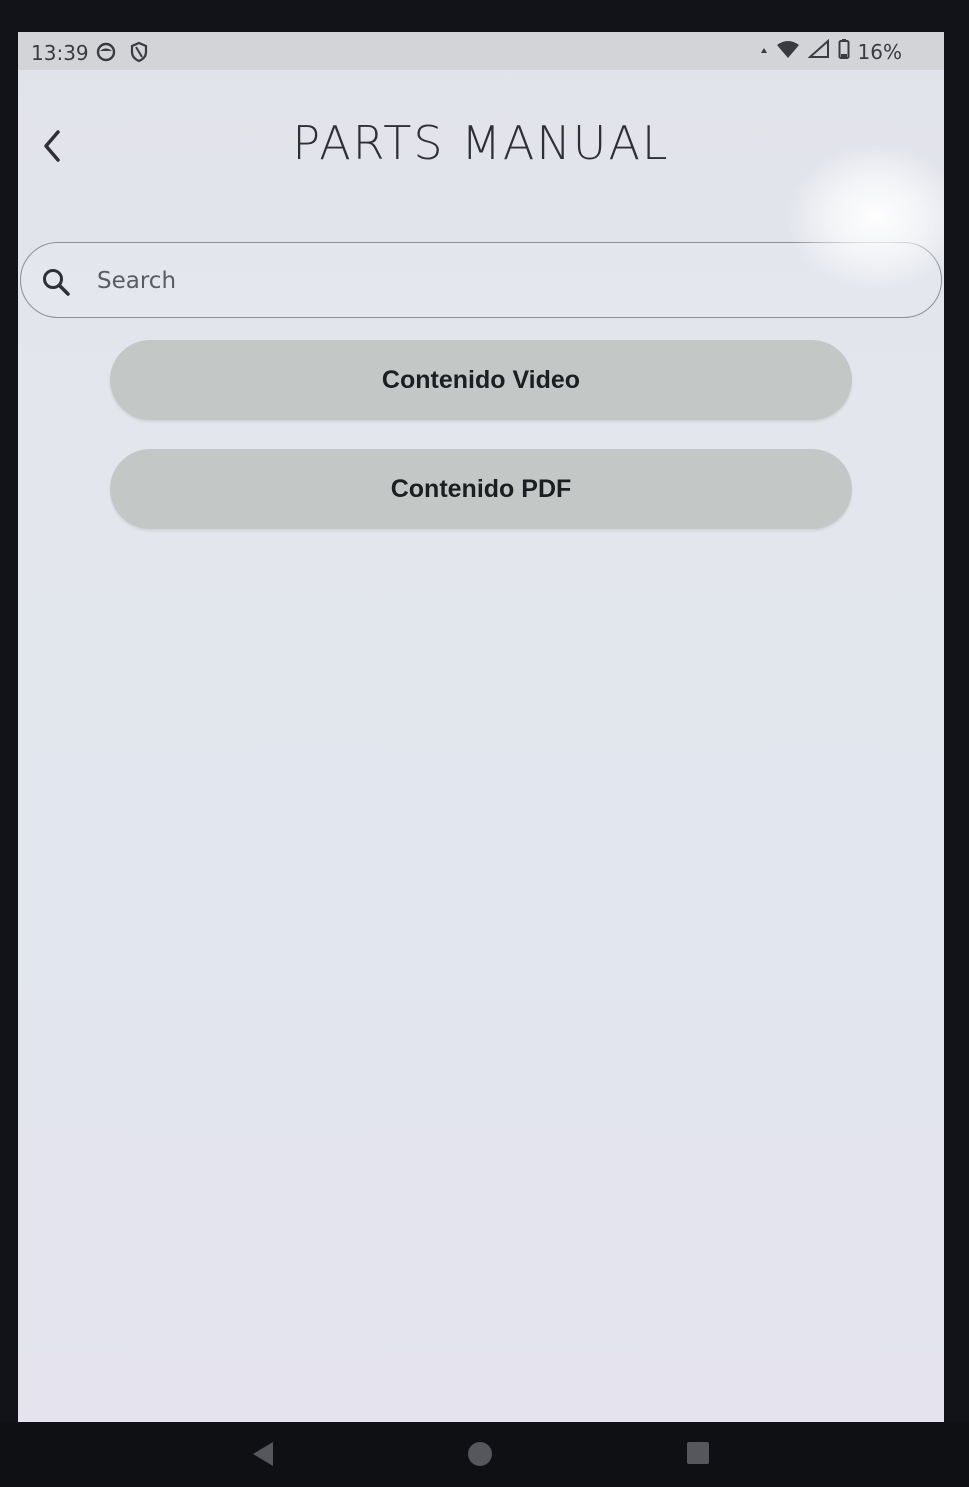 This screenshot has height=1487, width=969. I want to click on nav-back-icon, so click(263, 1456).